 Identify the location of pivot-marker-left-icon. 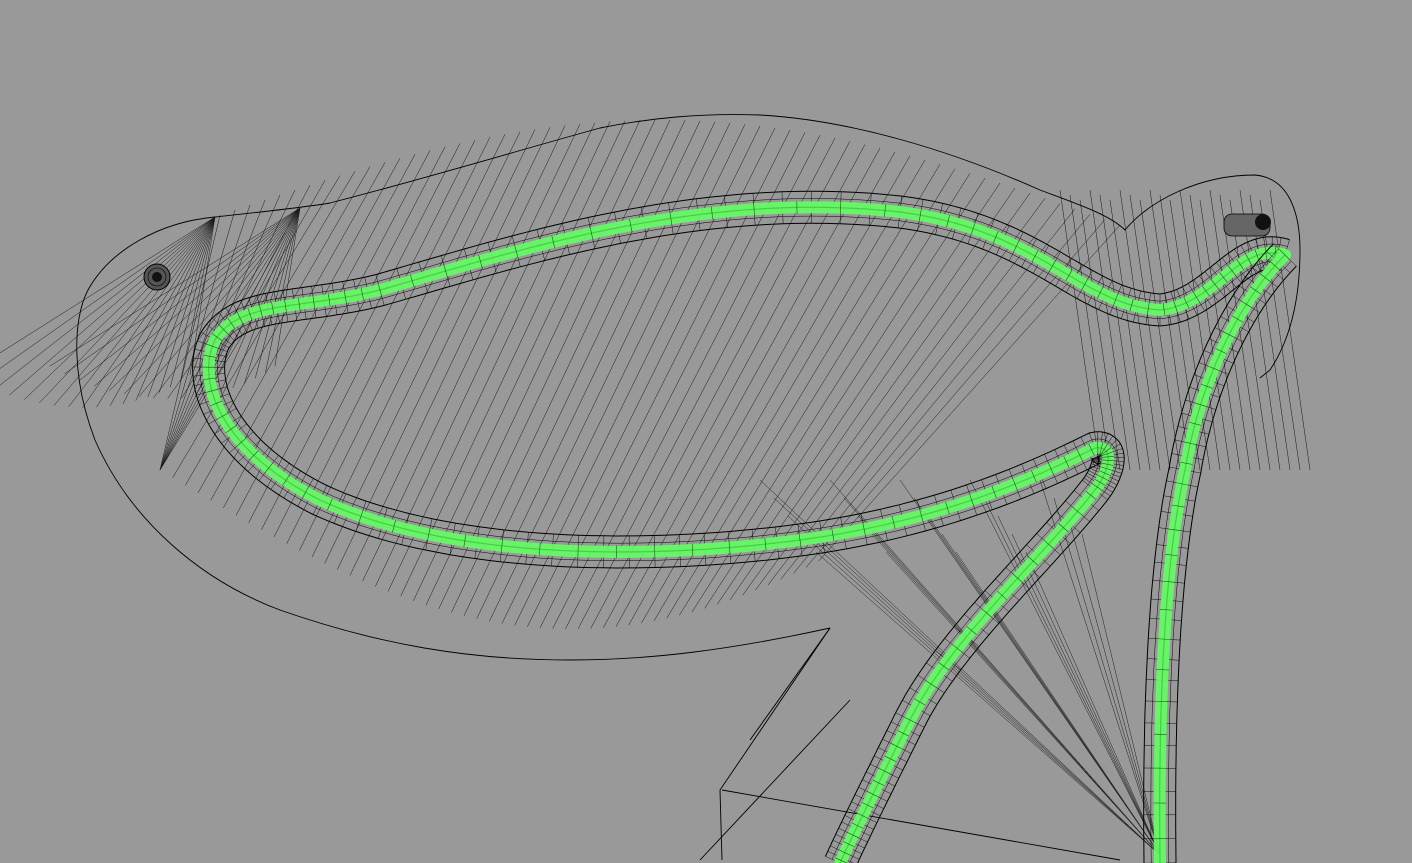
(157, 277).